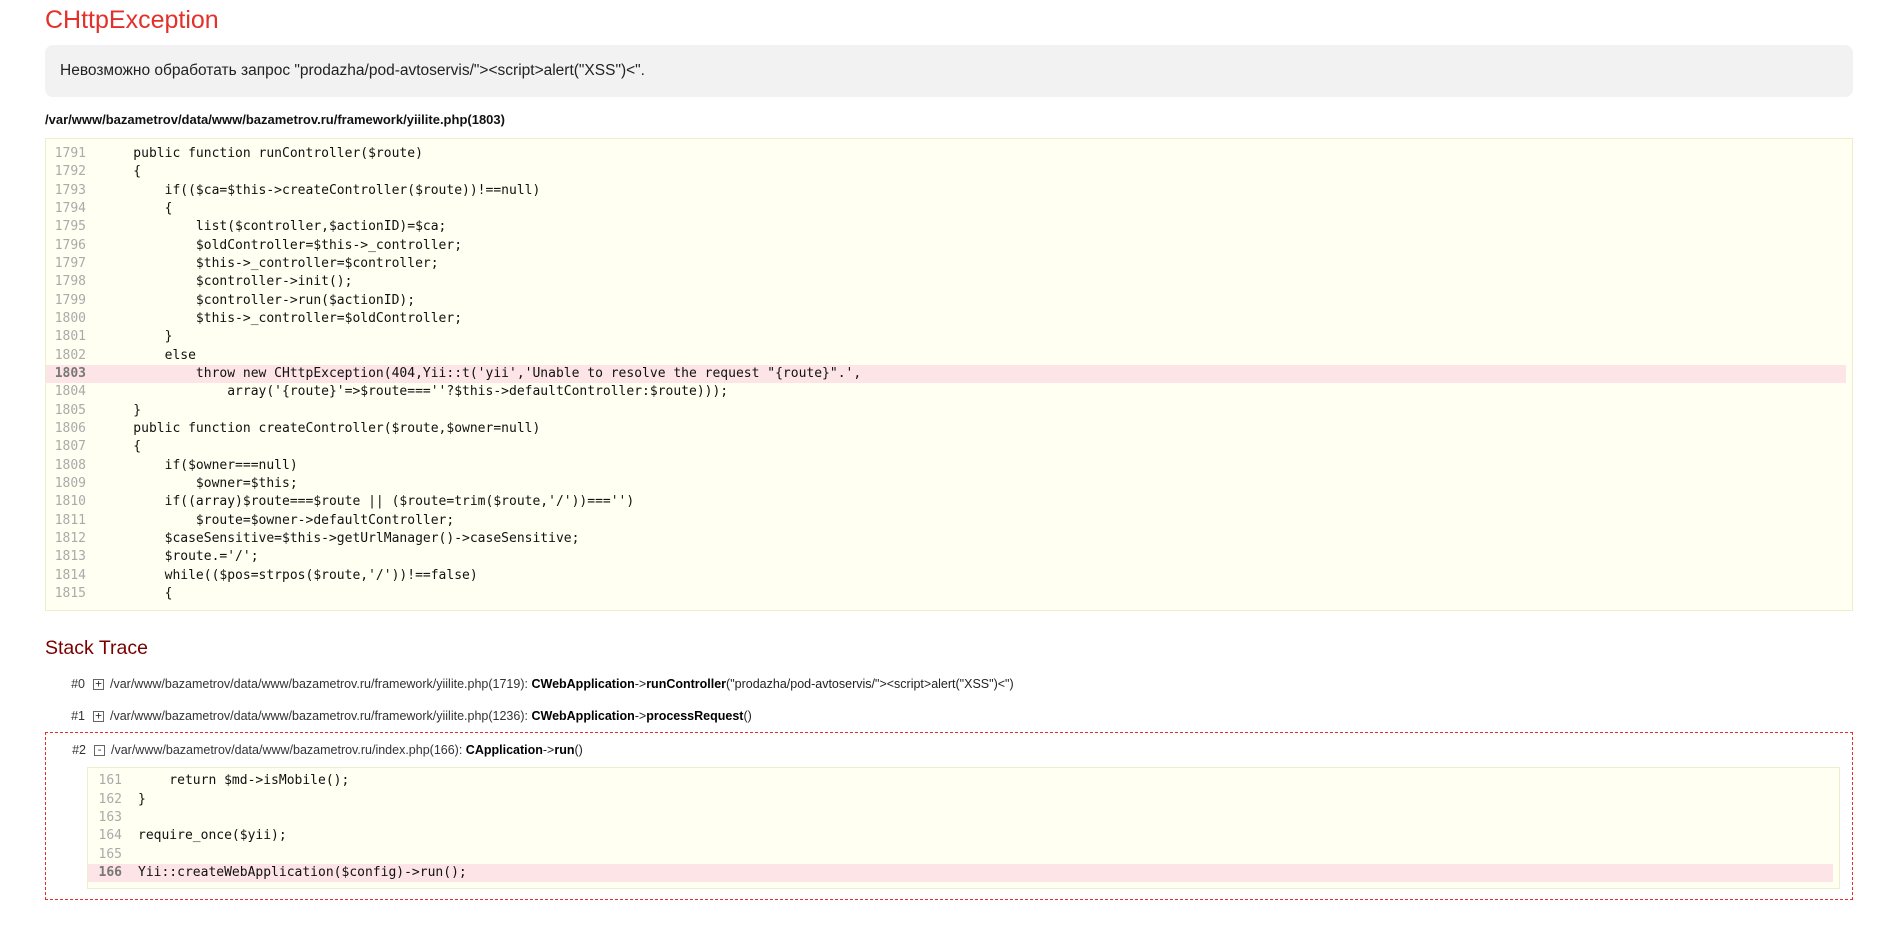 The image size is (1878, 930). What do you see at coordinates (70, 465) in the screenshot?
I see `line-number: 1808` at bounding box center [70, 465].